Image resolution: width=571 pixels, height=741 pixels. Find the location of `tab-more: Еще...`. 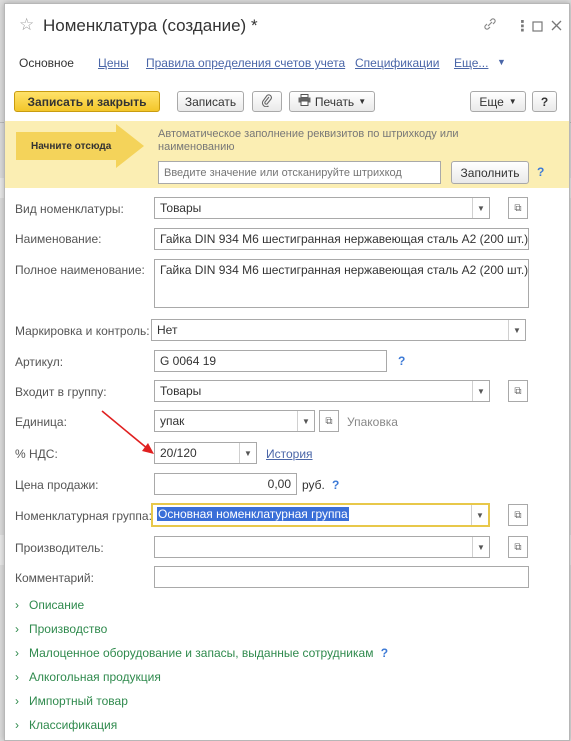

tab-more: Еще... is located at coordinates (471, 63).